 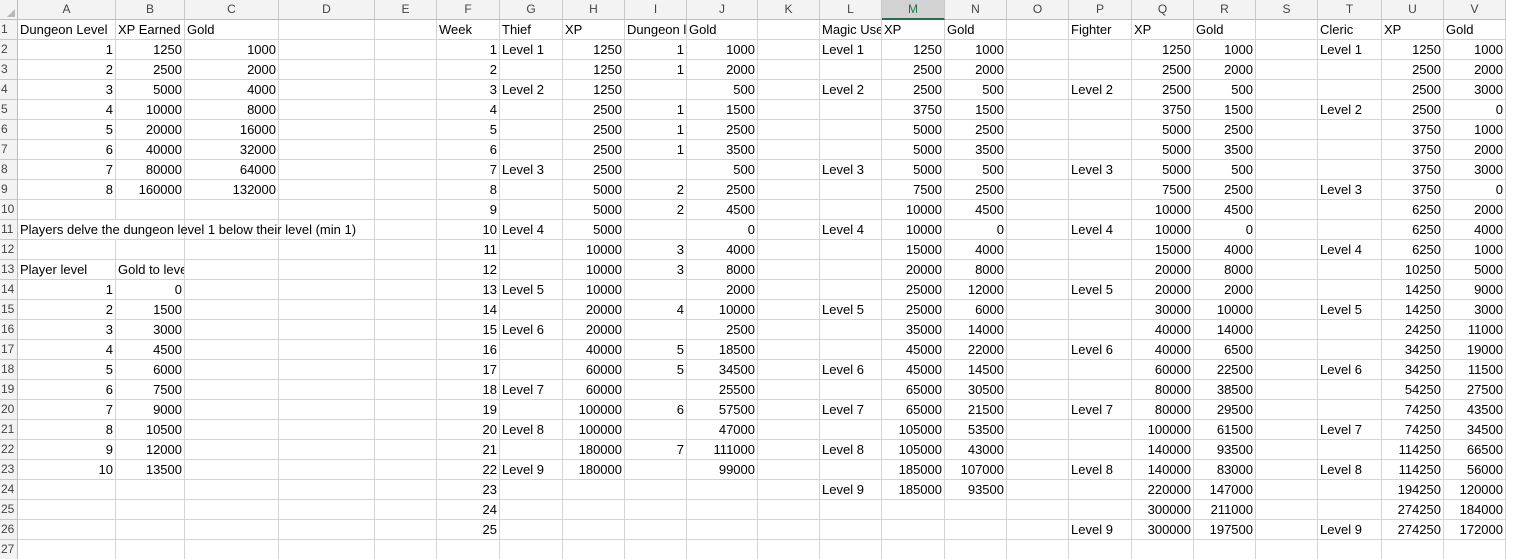 I want to click on cell-q12: 15000, so click(x=1163, y=250).